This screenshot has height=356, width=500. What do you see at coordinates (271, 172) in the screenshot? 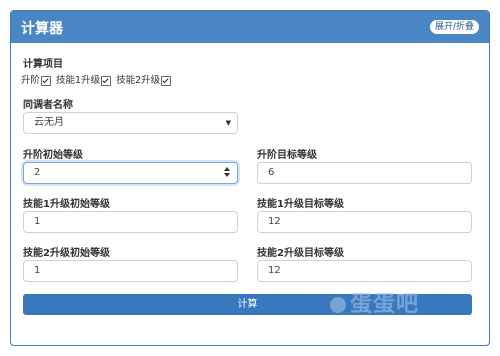
I see `ascension-target-value: 6` at bounding box center [271, 172].